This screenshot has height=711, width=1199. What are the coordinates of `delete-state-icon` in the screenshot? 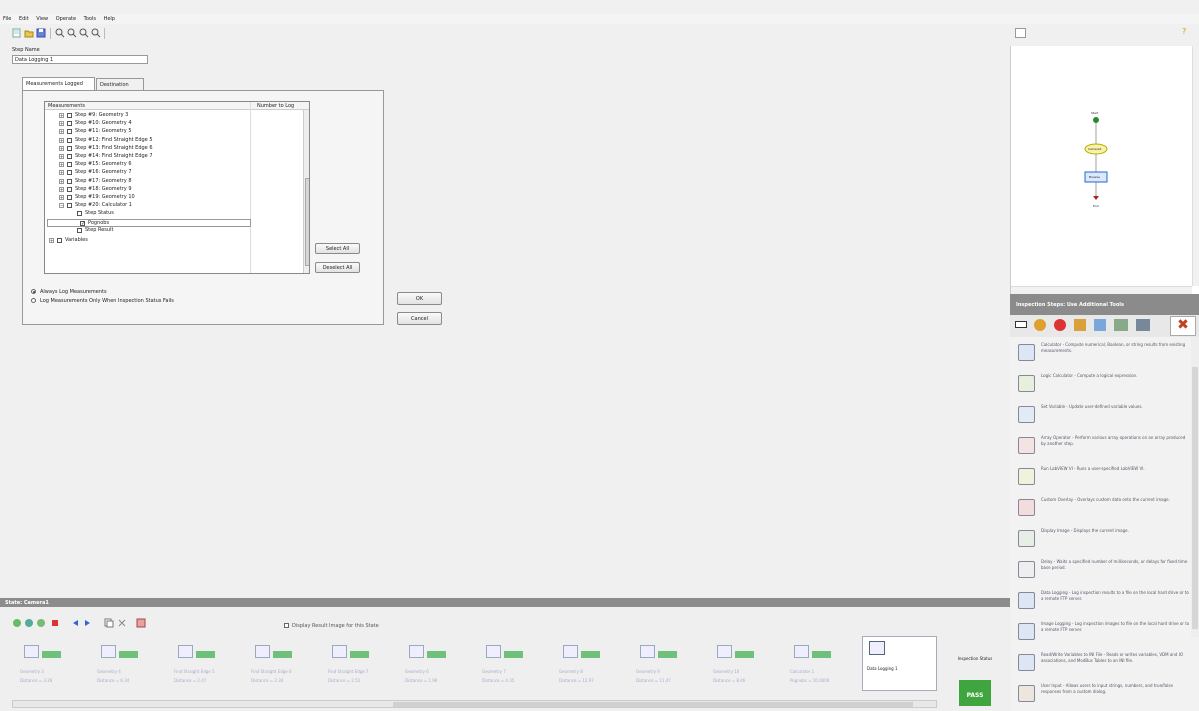 It's located at (55, 623).